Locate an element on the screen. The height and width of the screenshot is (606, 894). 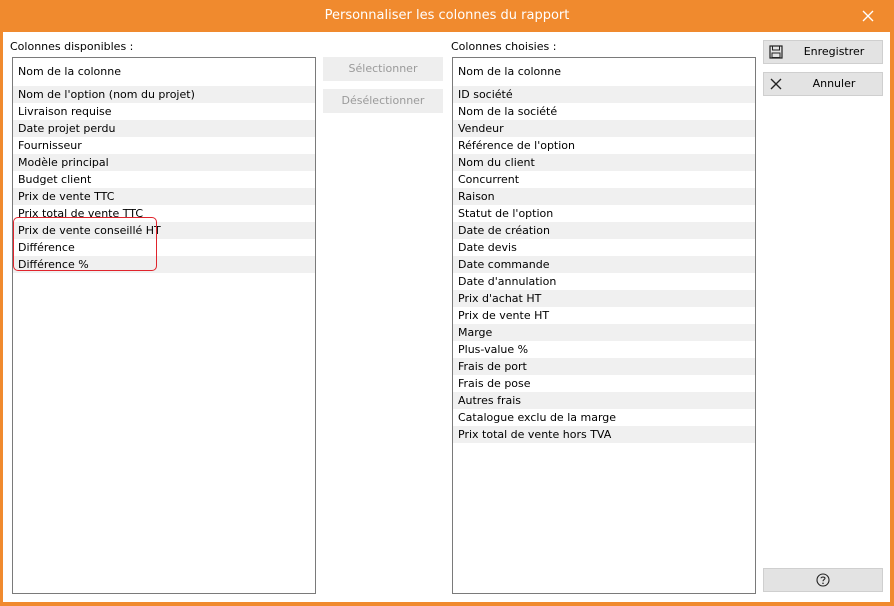
window-title: Personnaliser les colonnes du rapport is located at coordinates (447, 15).